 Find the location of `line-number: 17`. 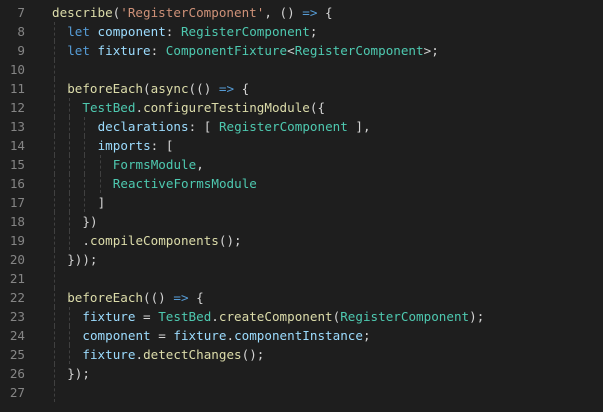

line-number: 17 is located at coordinates (17, 202).